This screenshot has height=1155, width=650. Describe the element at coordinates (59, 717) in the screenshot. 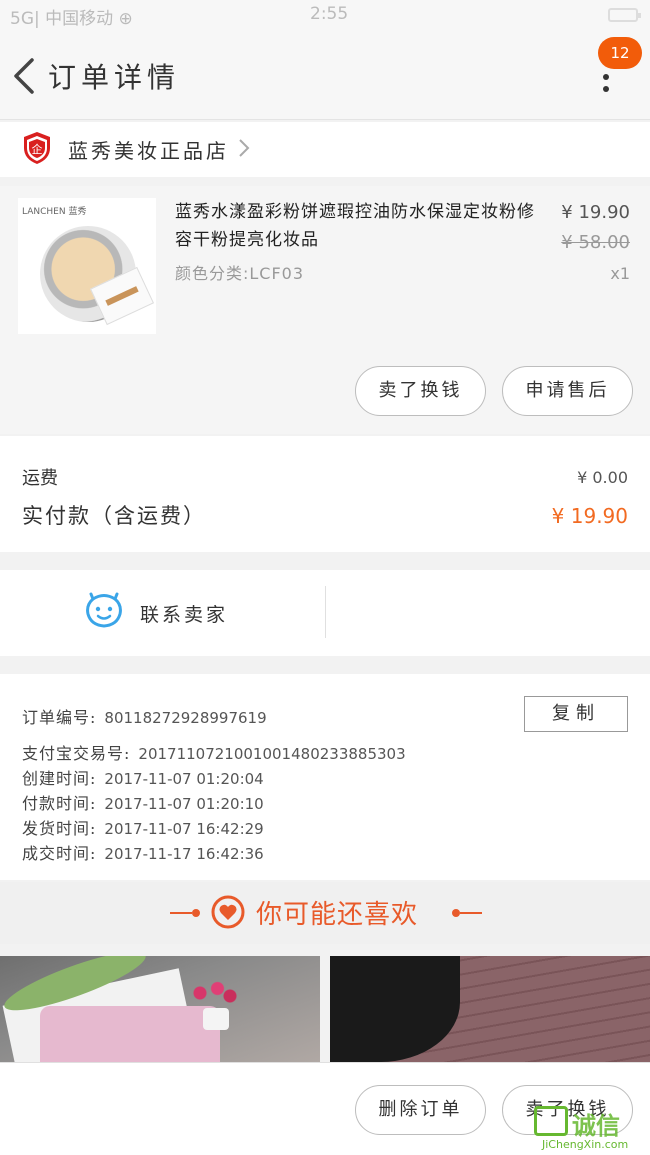

I see `order-number-label: 订单编号:` at that location.